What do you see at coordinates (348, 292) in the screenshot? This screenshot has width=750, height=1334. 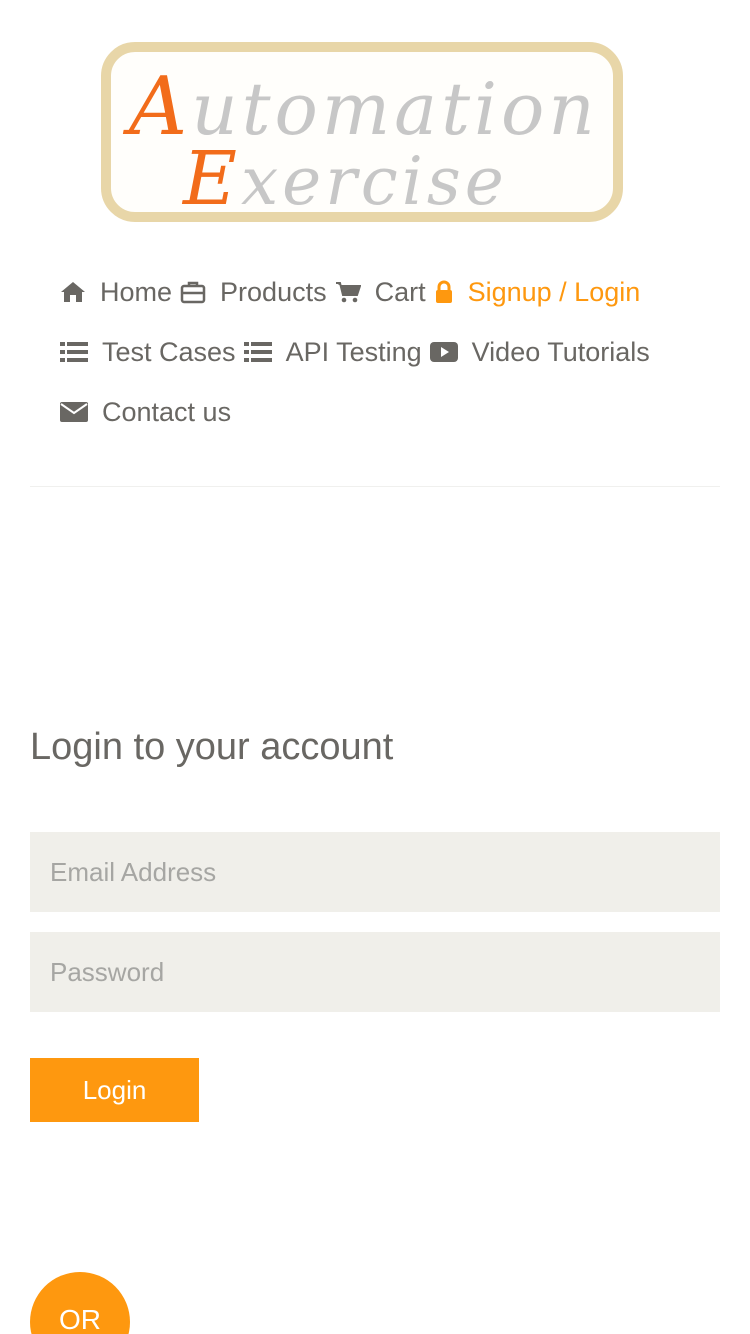 I see `cart-icon` at bounding box center [348, 292].